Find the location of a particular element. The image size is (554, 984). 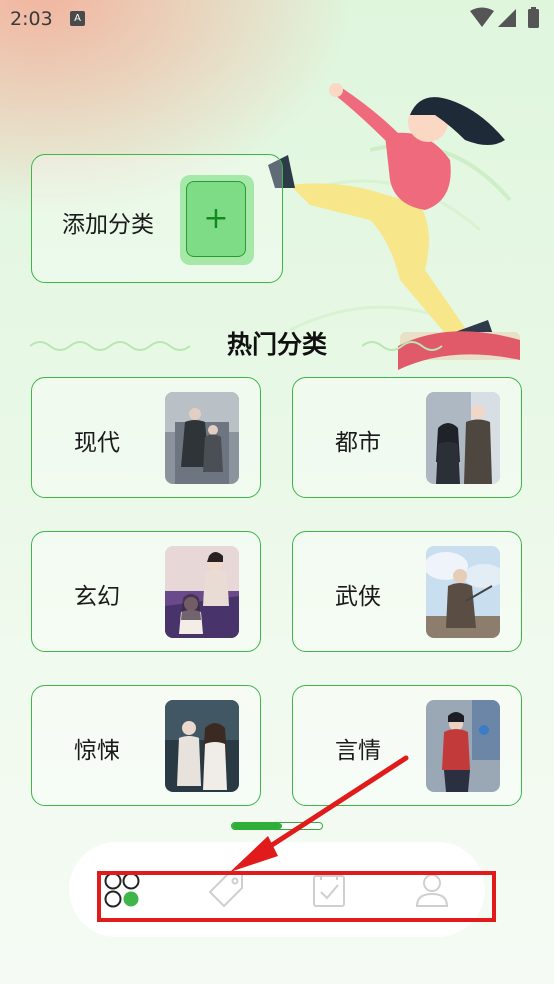

page-indicator is located at coordinates (277, 826).